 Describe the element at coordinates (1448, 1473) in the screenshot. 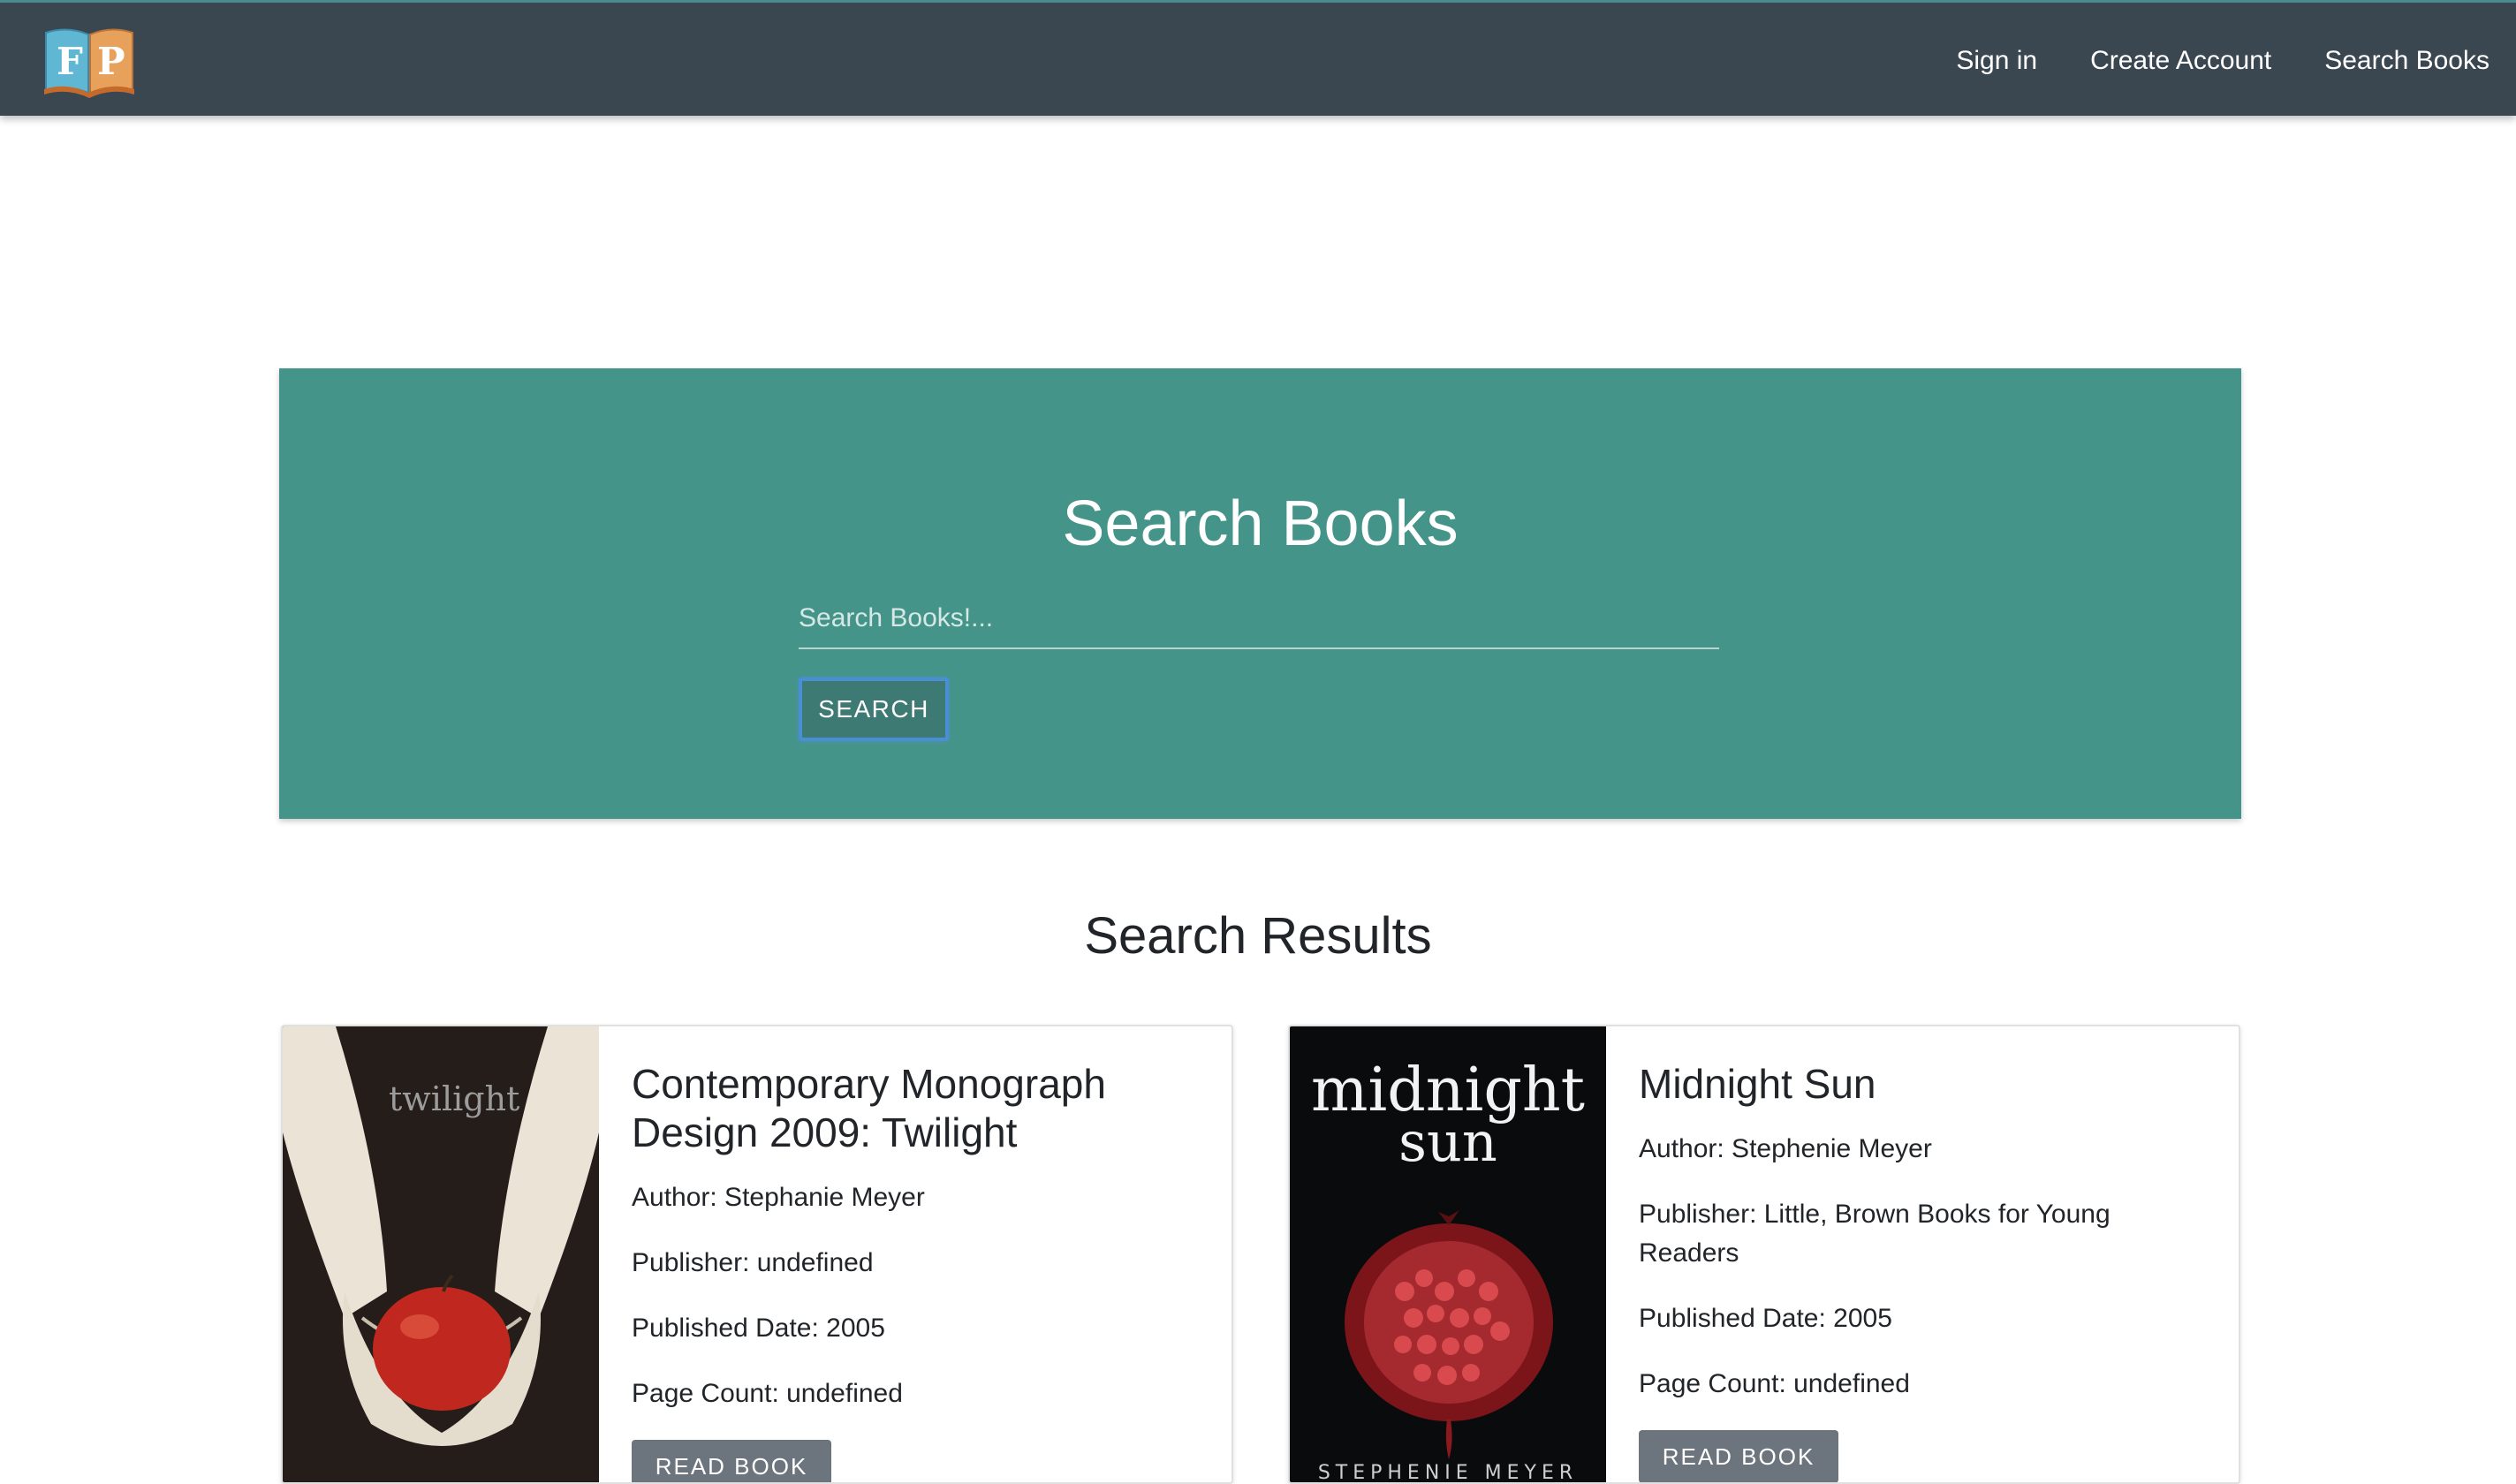

I see `cover-author-text: STEPHENIE MEYER` at that location.